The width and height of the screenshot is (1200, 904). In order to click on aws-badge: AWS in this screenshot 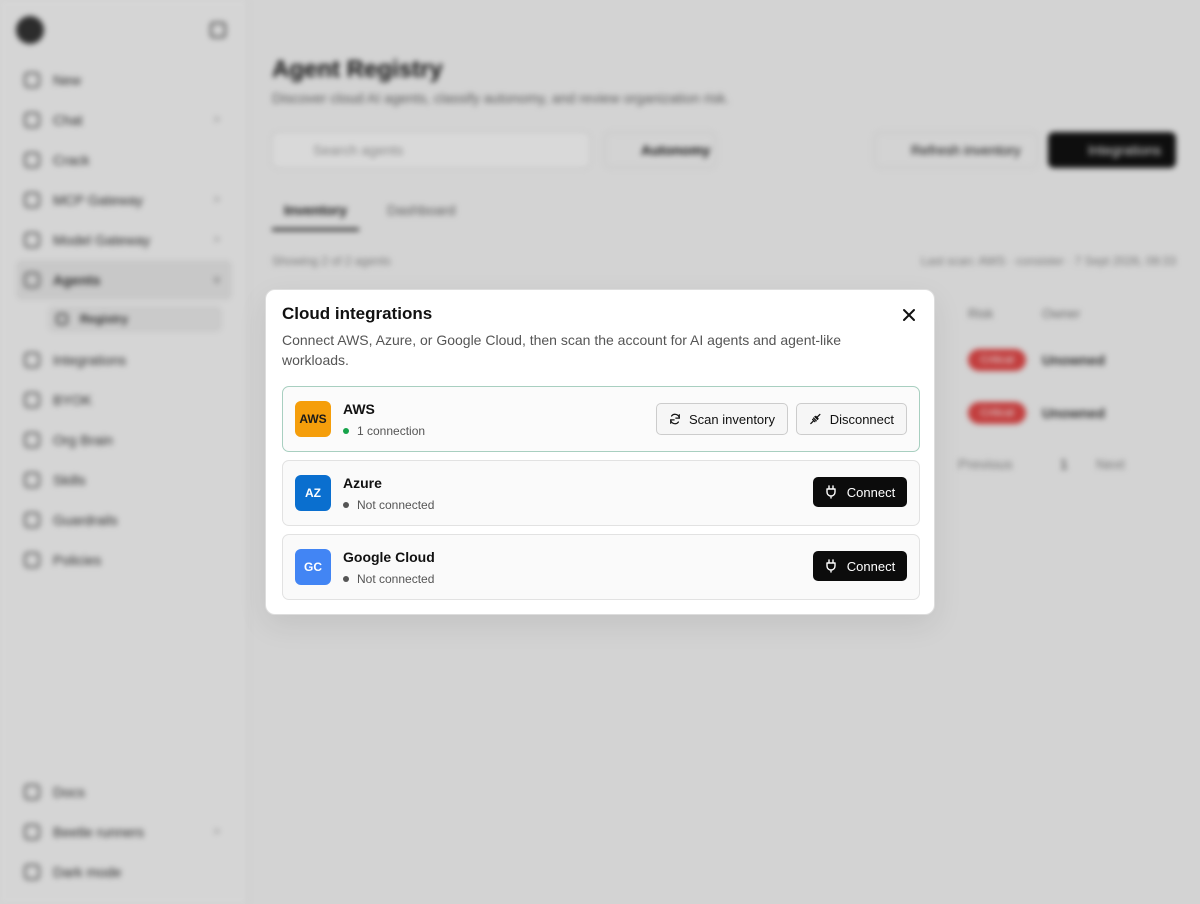, I will do `click(313, 419)`.